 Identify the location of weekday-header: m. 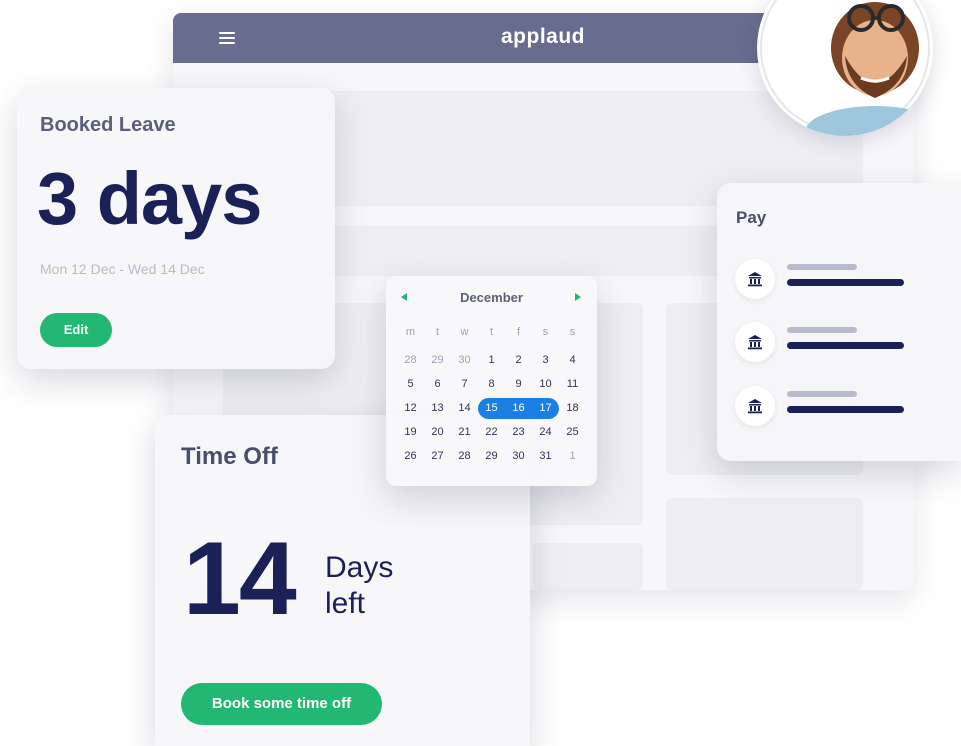
(410, 332).